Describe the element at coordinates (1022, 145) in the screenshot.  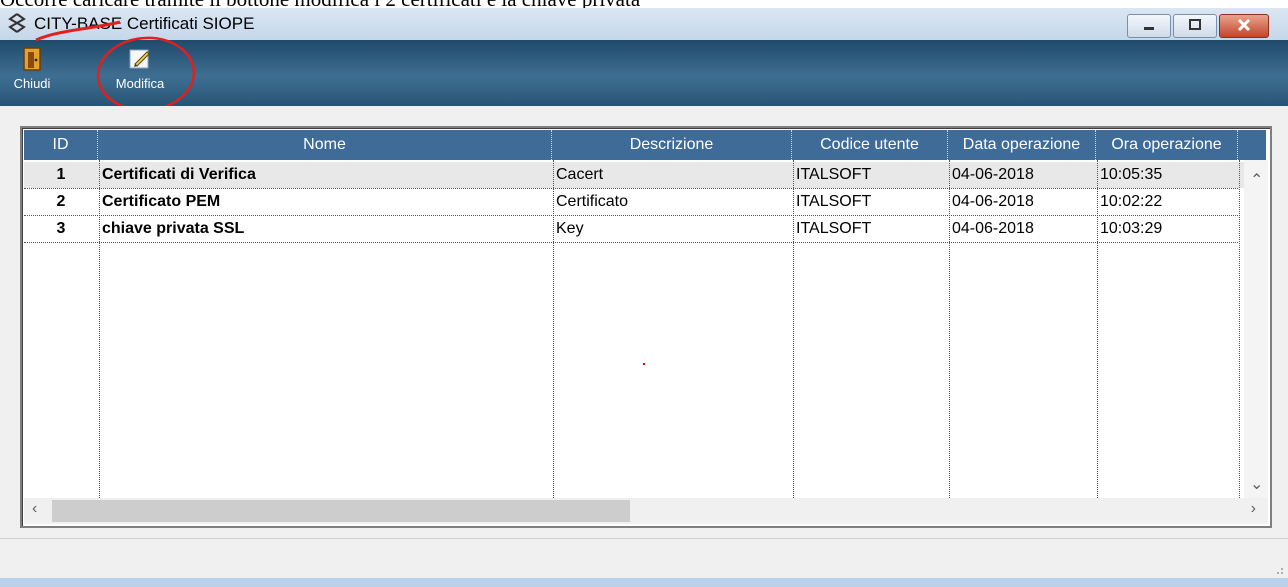
I see `col-header-data-operazione: Data operazione` at that location.